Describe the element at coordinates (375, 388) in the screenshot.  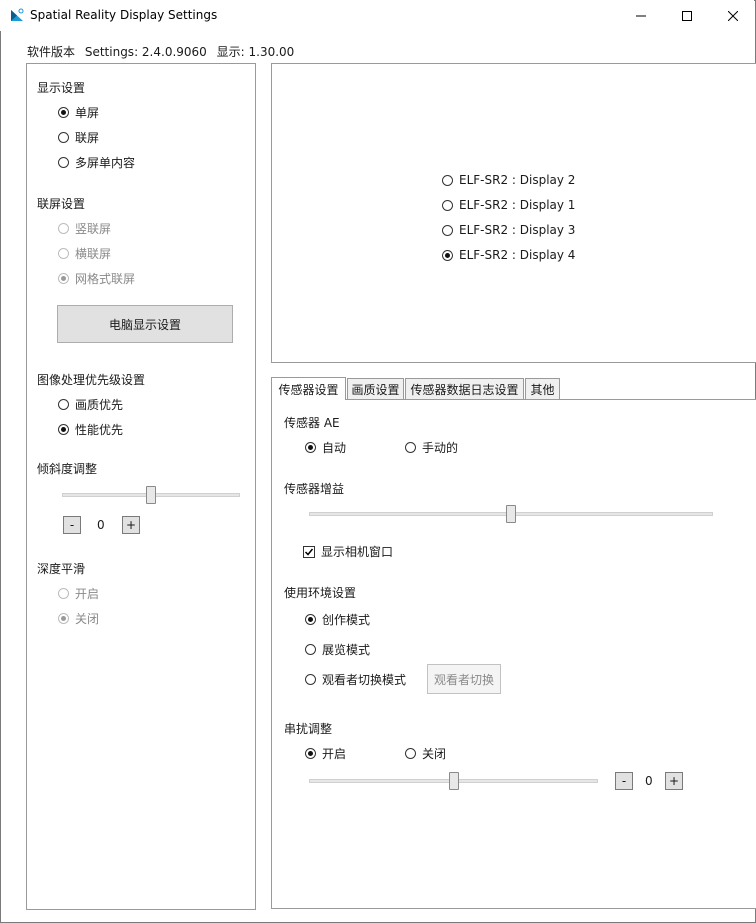
I see `tab-image-quality: 画质设置` at that location.